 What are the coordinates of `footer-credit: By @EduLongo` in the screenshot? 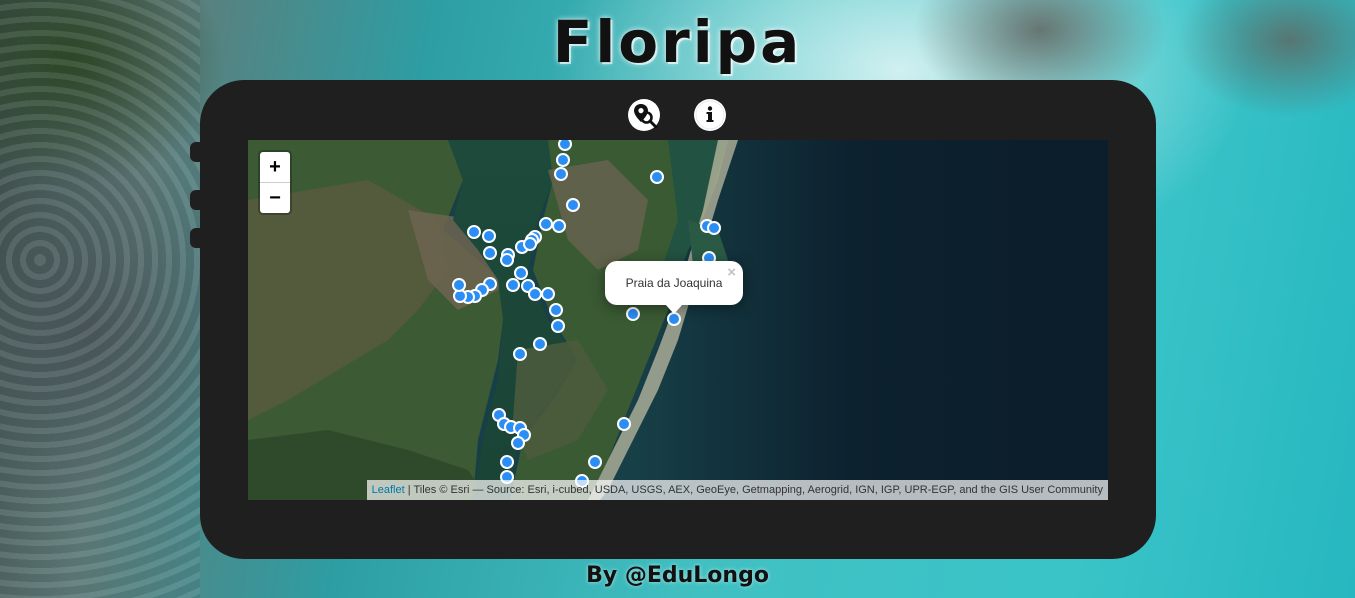 It's located at (677, 575).